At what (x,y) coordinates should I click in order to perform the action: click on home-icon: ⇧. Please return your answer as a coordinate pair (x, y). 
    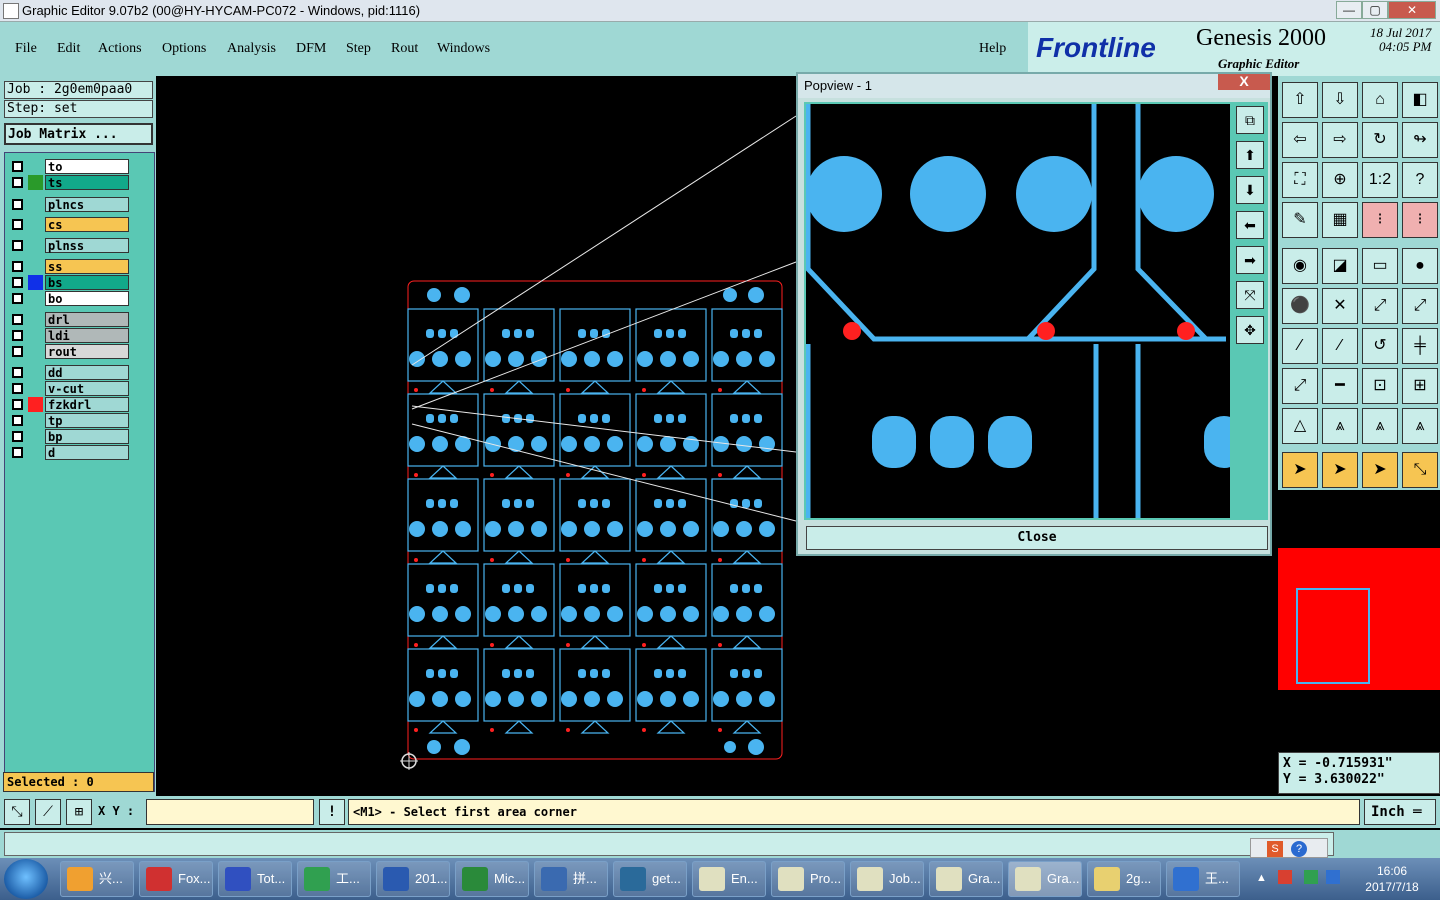
    Looking at the image, I should click on (1300, 100).